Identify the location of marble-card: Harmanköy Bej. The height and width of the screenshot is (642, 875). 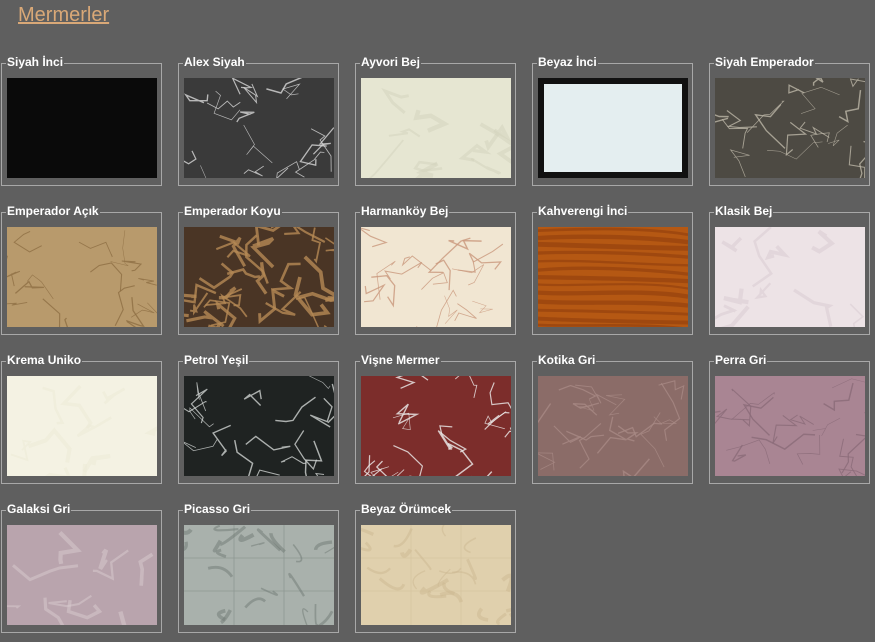
(435, 269).